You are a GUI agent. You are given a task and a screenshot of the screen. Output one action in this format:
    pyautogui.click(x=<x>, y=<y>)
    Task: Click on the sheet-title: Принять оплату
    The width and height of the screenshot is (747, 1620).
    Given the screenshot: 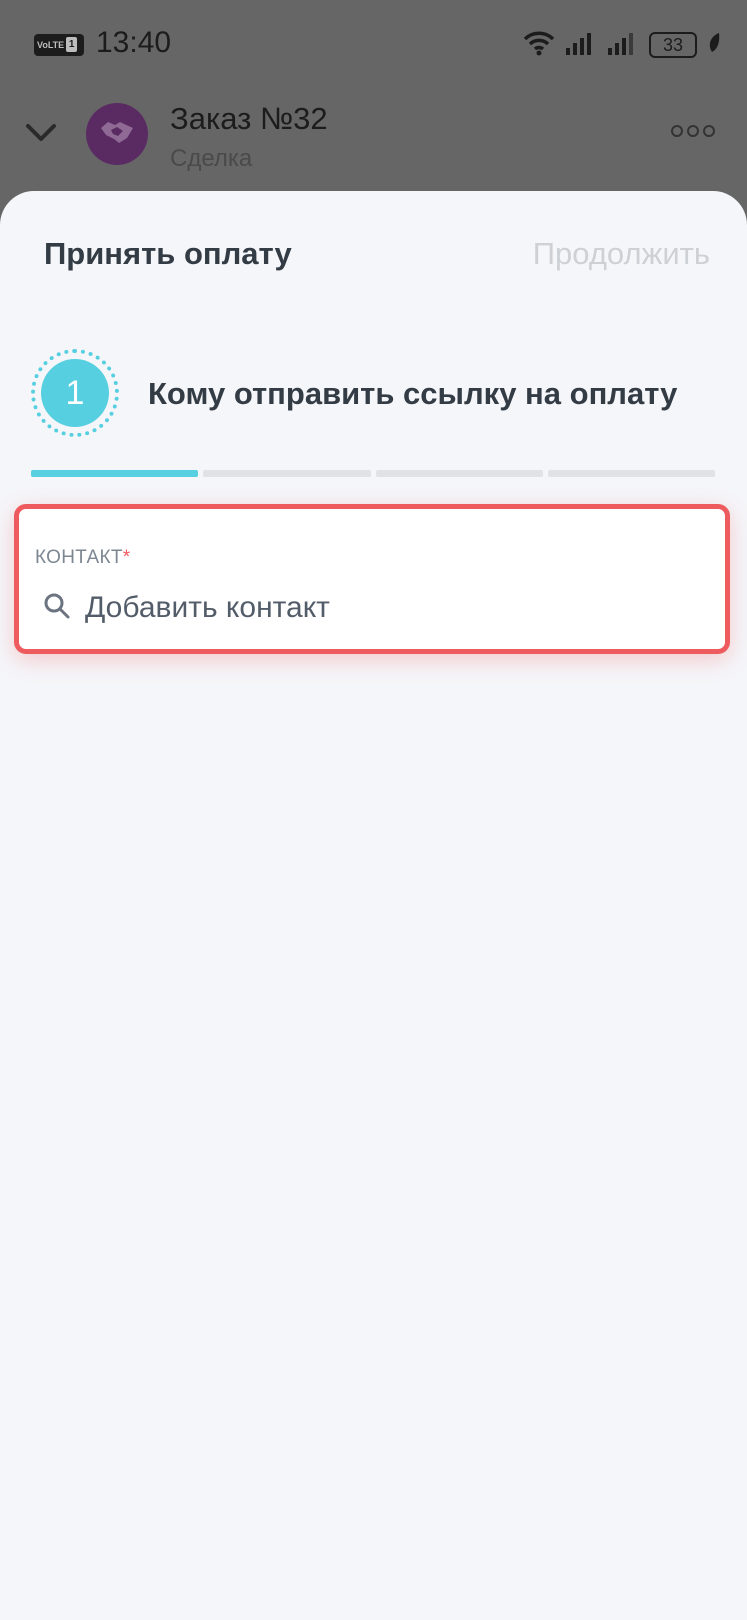 What is the action you would take?
    pyautogui.click(x=168, y=253)
    